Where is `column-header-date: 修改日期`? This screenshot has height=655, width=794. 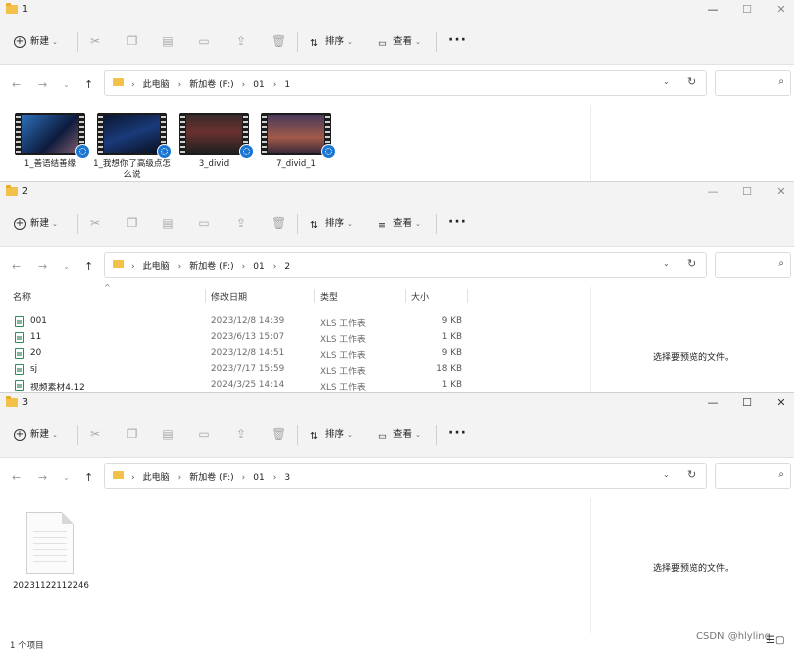 column-header-date: 修改日期 is located at coordinates (229, 296).